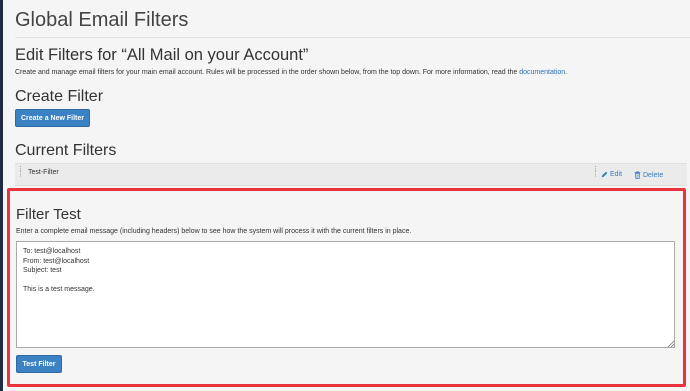 The image size is (690, 391). What do you see at coordinates (566, 72) in the screenshot?
I see `description-end: .` at bounding box center [566, 72].